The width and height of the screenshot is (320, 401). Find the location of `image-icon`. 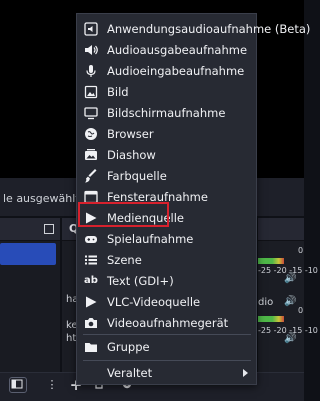

image-icon is located at coordinates (91, 92).